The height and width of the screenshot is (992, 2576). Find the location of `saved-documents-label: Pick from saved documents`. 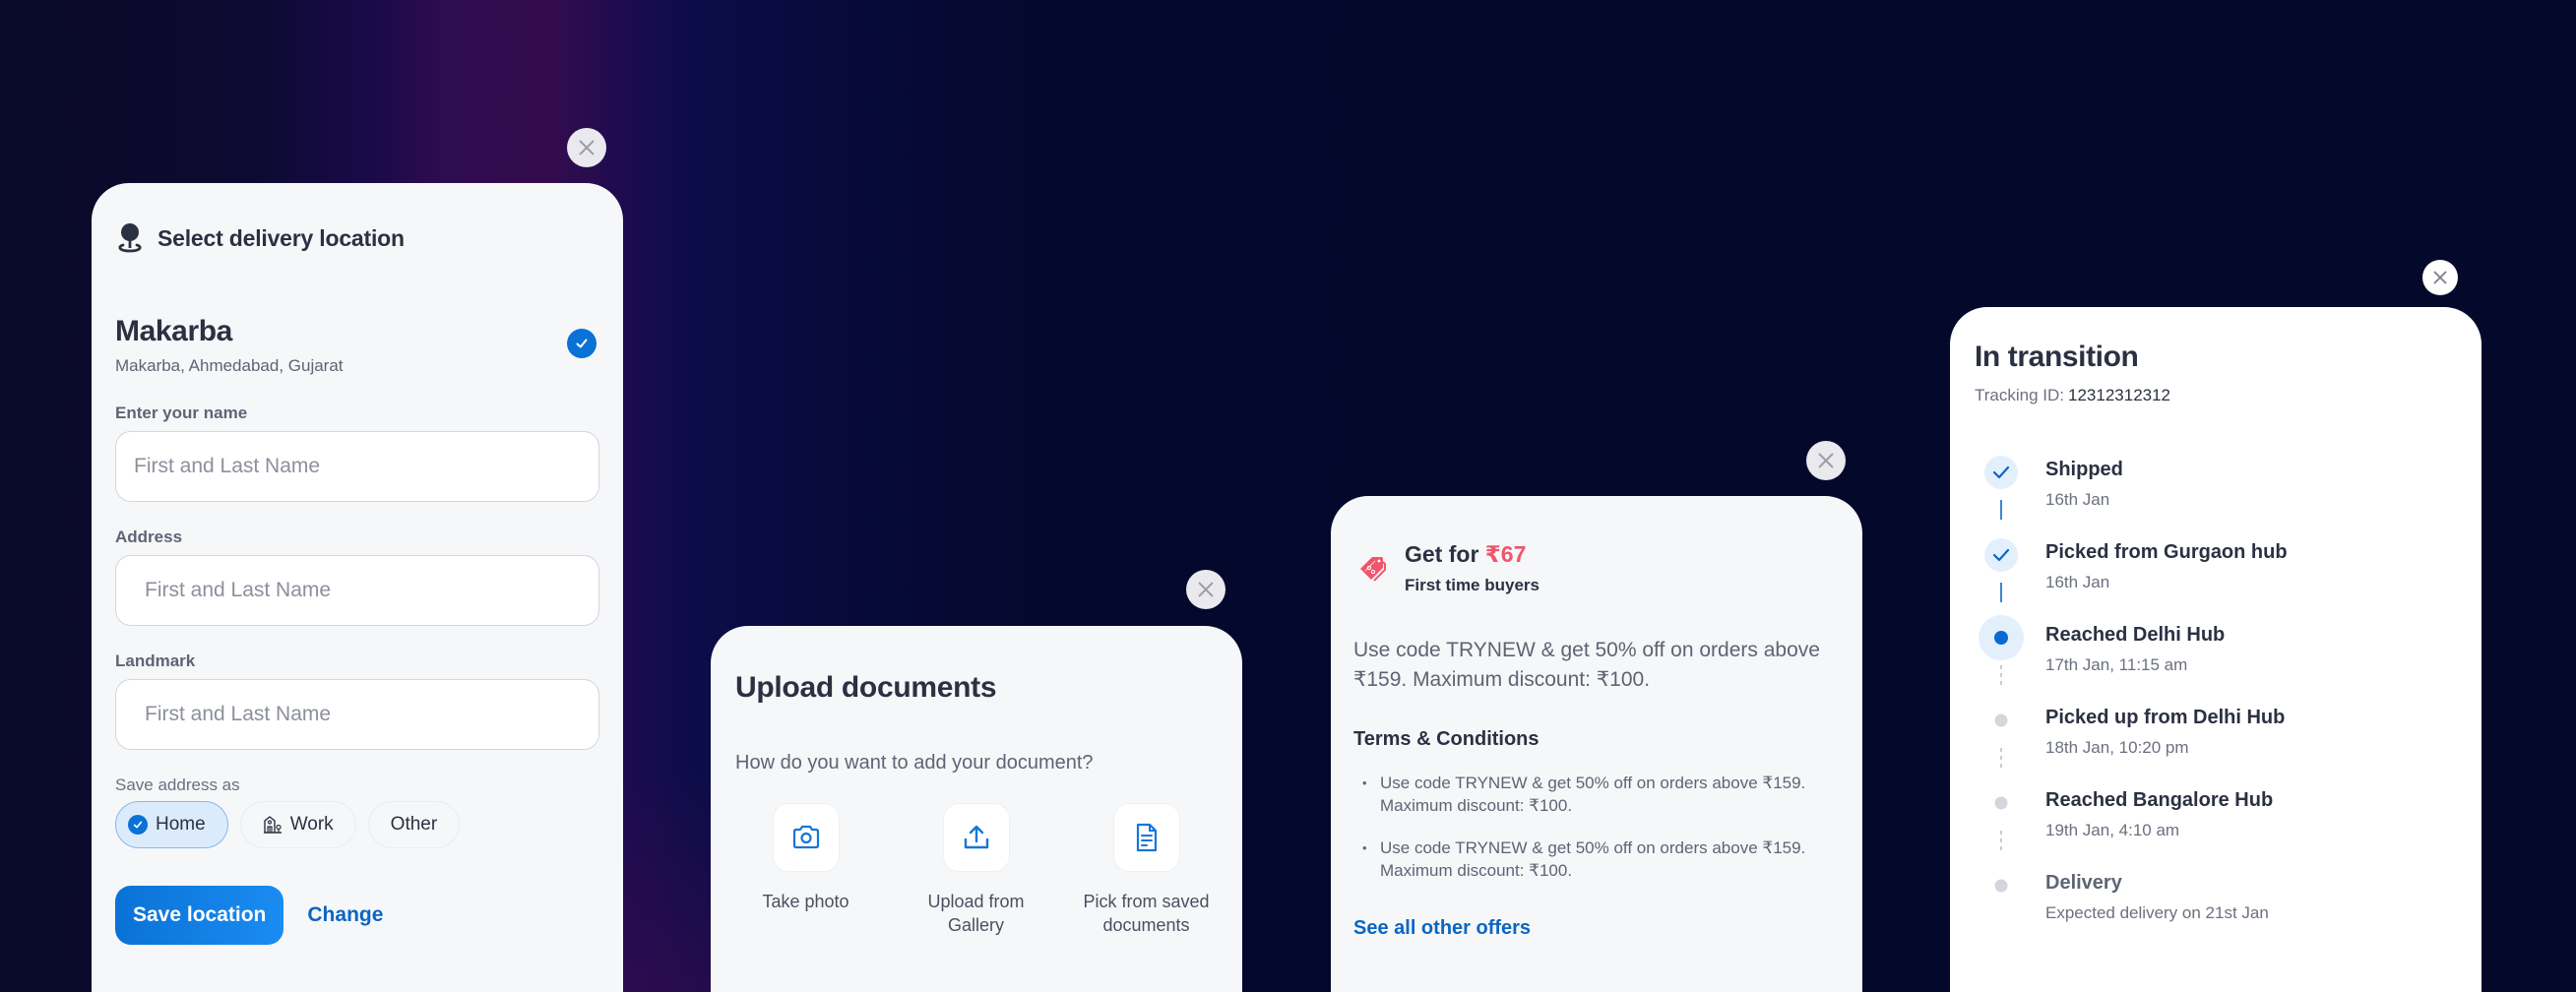

saved-documents-label: Pick from saved documents is located at coordinates (1146, 913).